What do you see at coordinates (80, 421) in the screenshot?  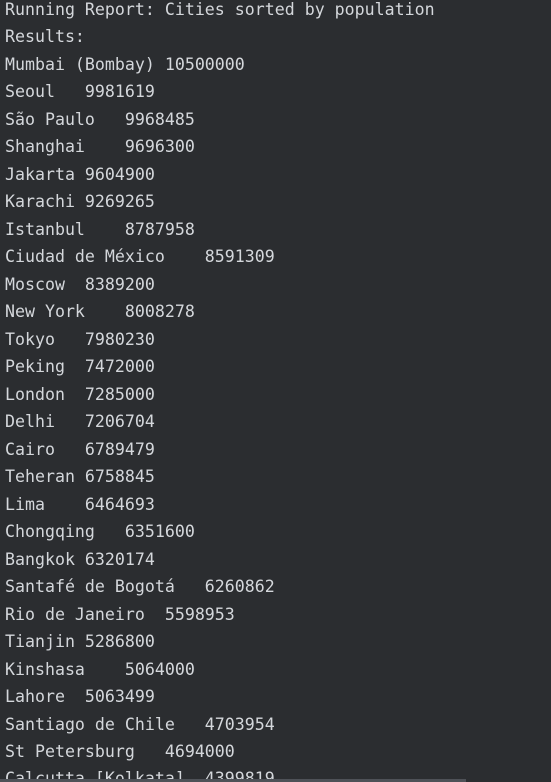 I see `output-line: Delhi 7206704` at bounding box center [80, 421].